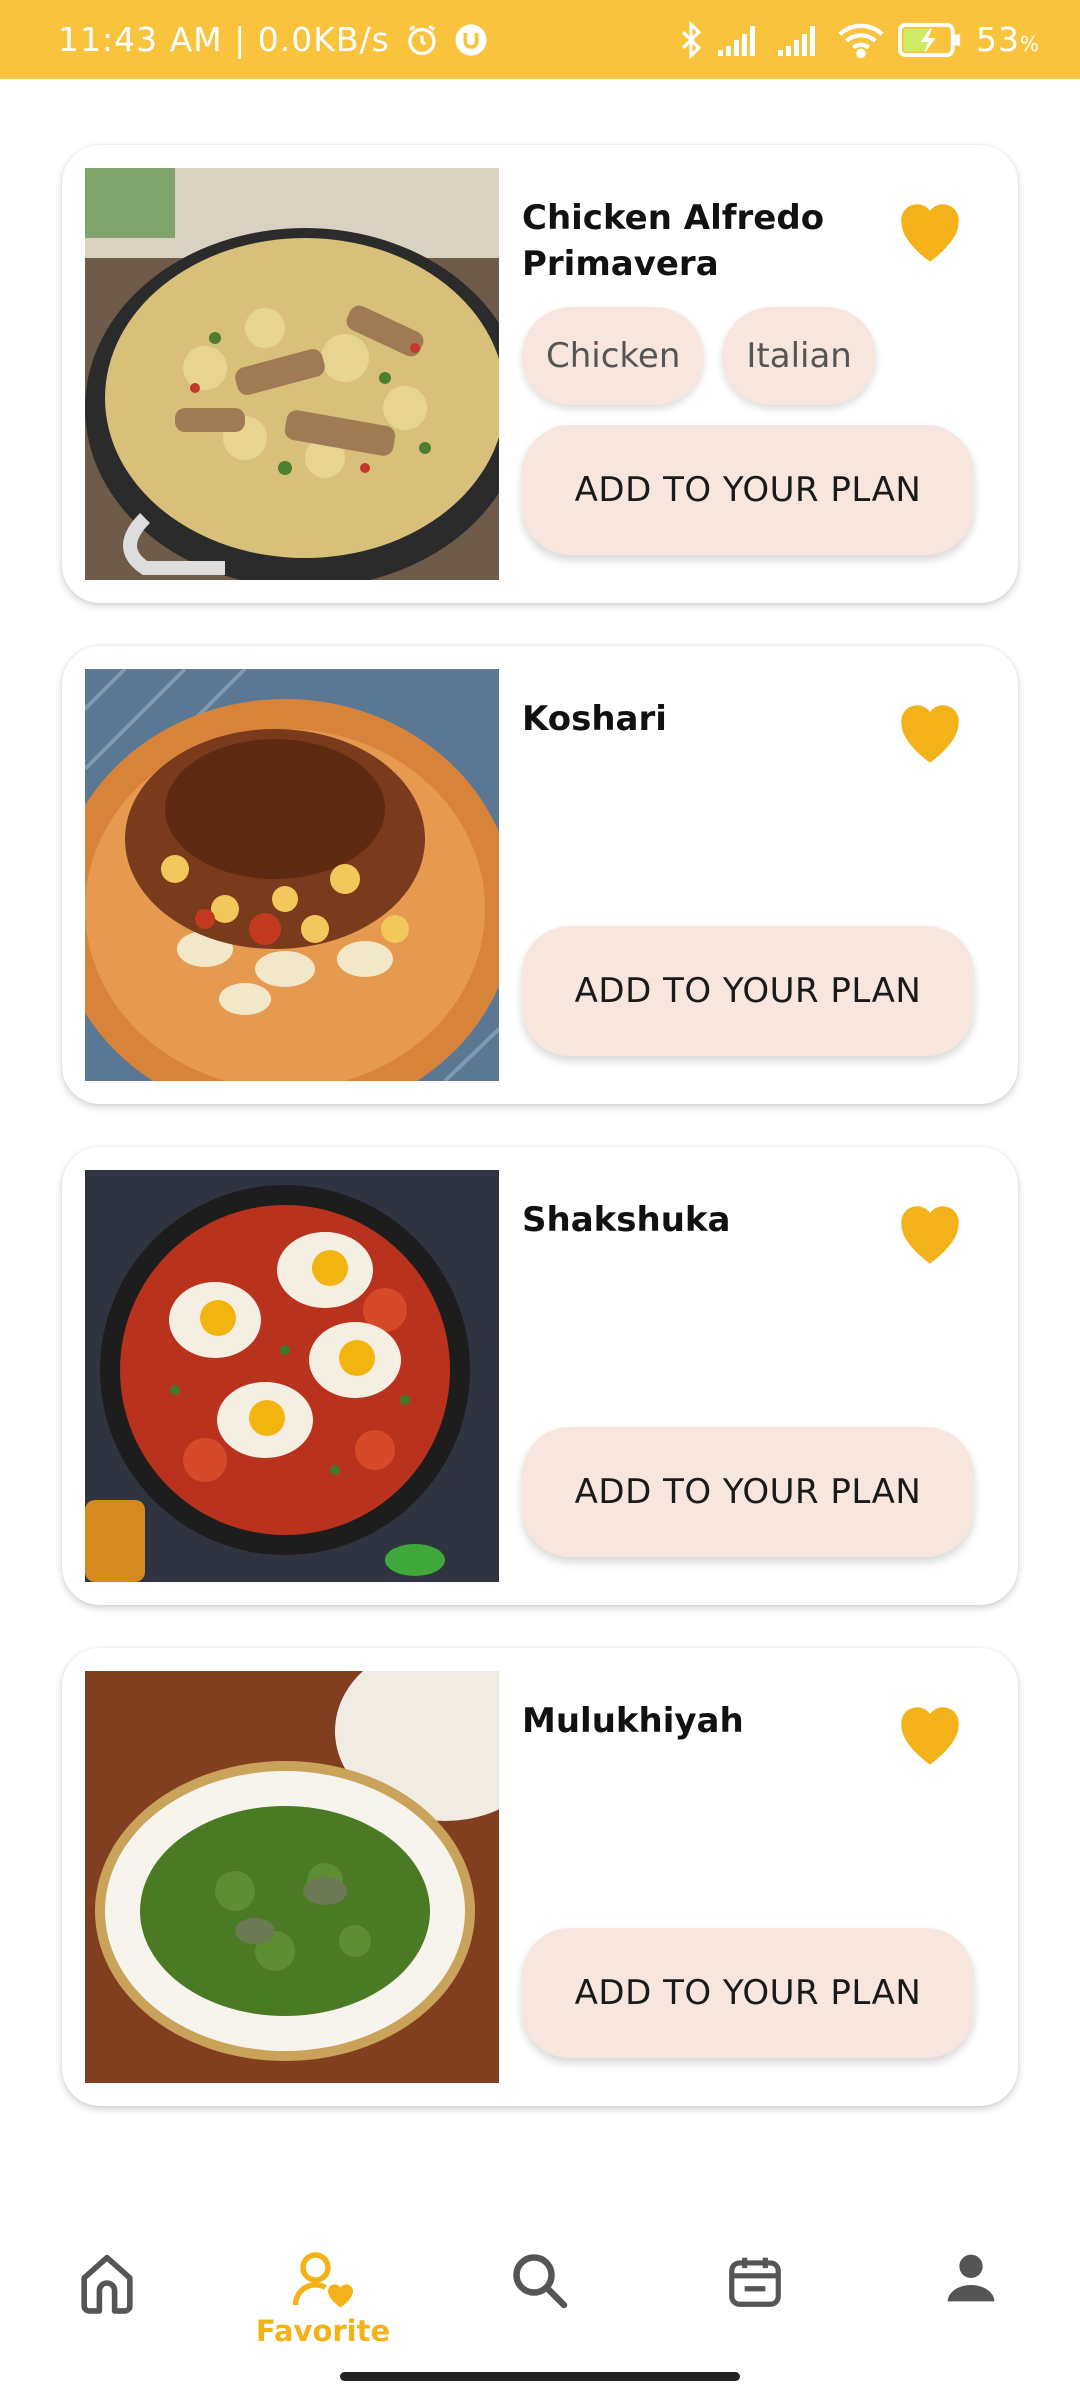 The height and width of the screenshot is (2400, 1080). Describe the element at coordinates (422, 40) in the screenshot. I see `alarm-icon` at that location.